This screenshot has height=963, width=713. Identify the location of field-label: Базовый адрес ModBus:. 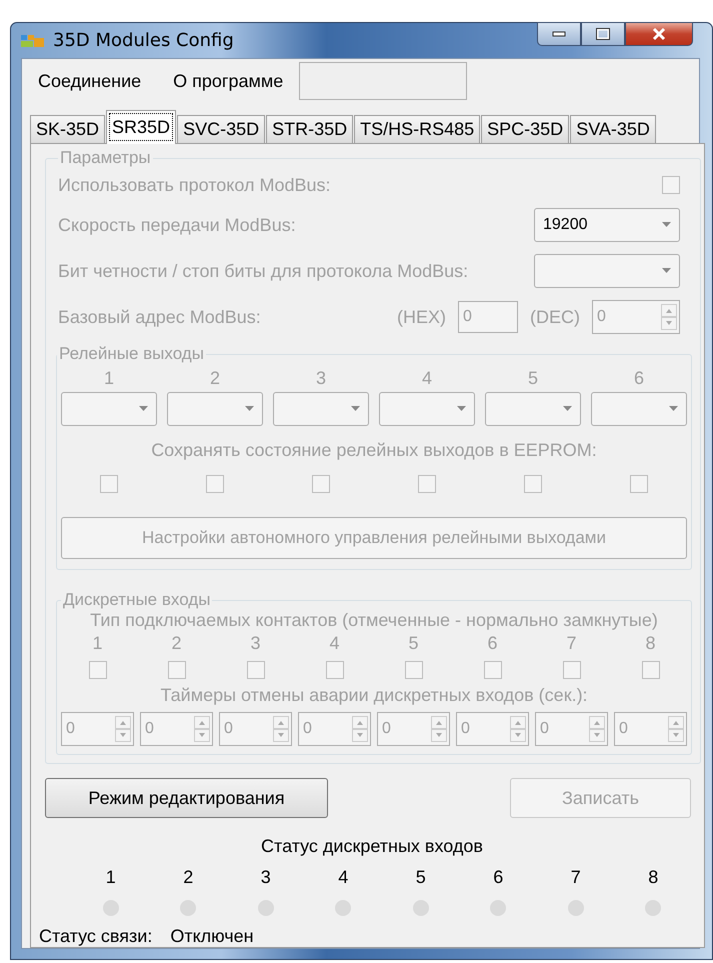
(160, 317).